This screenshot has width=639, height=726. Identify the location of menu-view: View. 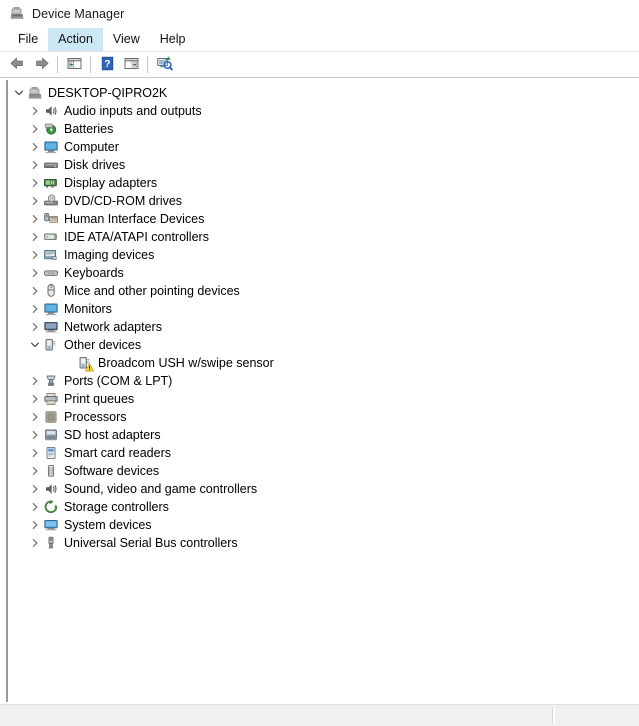
(126, 39).